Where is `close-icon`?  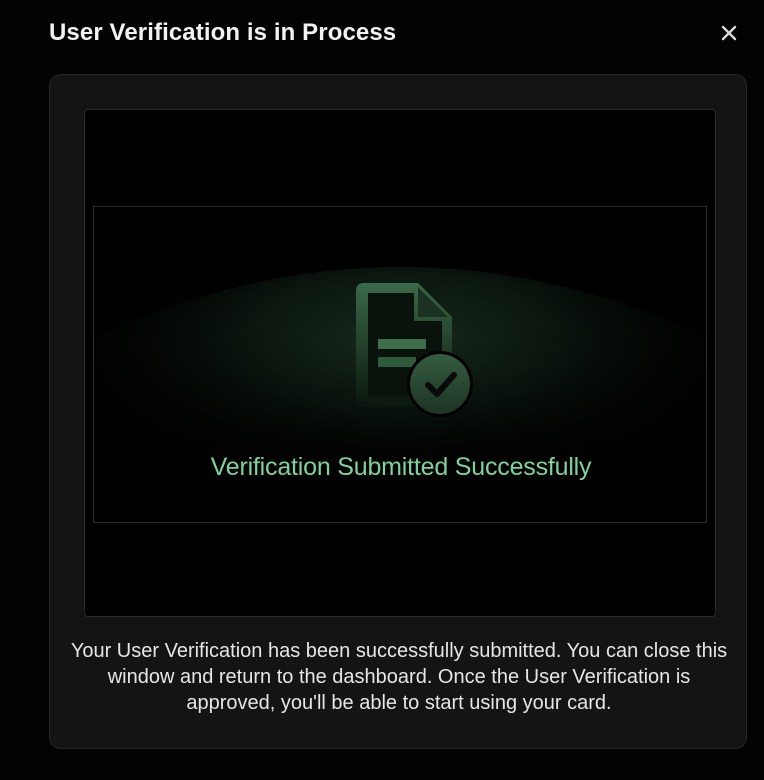
close-icon is located at coordinates (729, 33).